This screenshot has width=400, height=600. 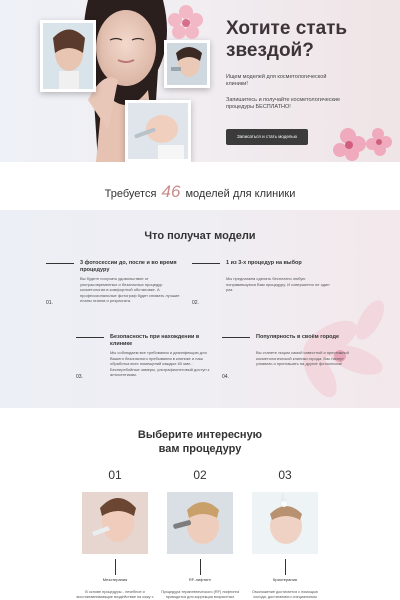 I want to click on benefits-title: Что получат модели, so click(x=200, y=236).